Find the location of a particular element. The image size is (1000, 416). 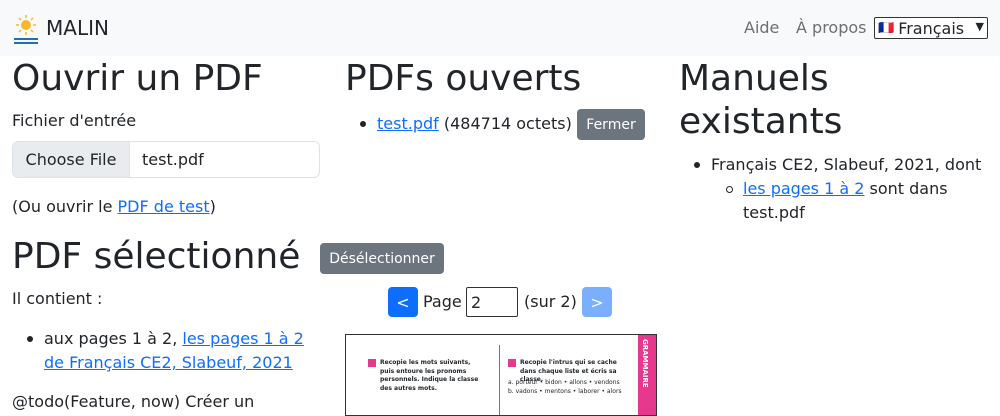

nav-about-link: À propos is located at coordinates (831, 27).